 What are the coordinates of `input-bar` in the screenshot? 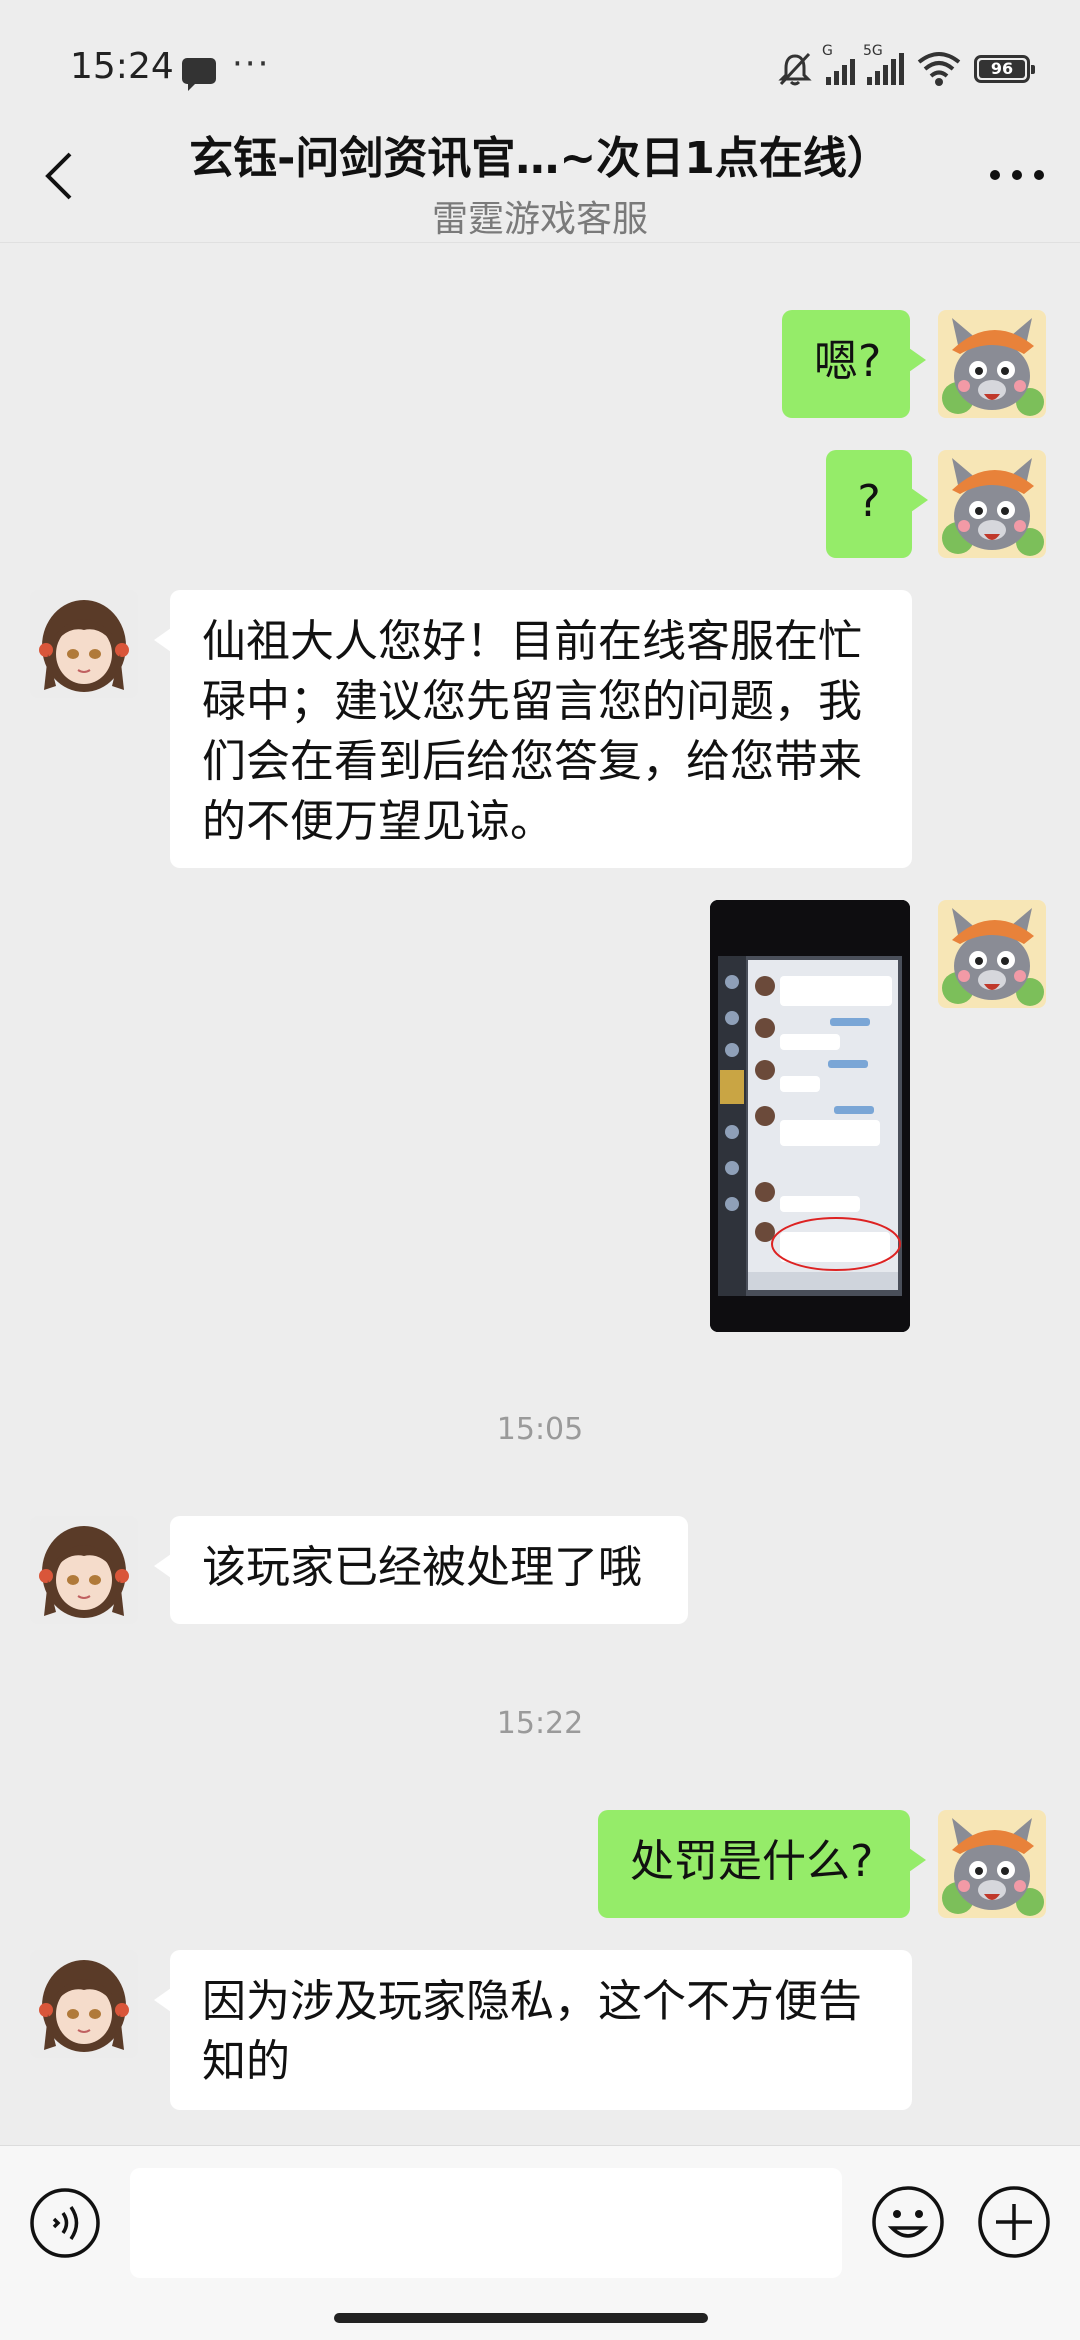 It's located at (540, 2242).